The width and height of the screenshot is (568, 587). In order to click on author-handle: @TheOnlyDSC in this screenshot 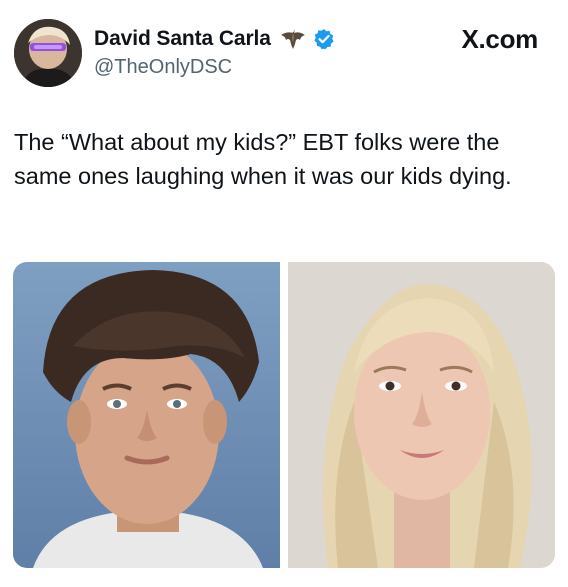, I will do `click(163, 67)`.